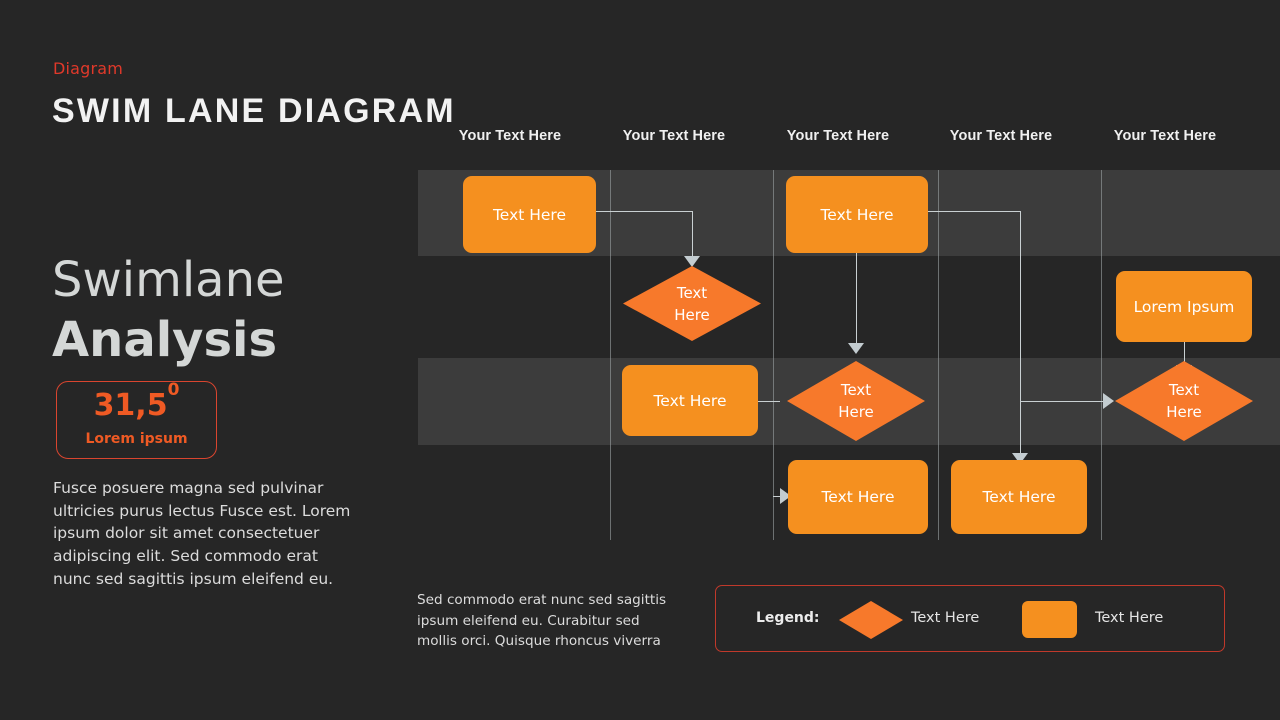  What do you see at coordinates (856, 390) in the screenshot?
I see `node-d2-label-line1: Text` at bounding box center [856, 390].